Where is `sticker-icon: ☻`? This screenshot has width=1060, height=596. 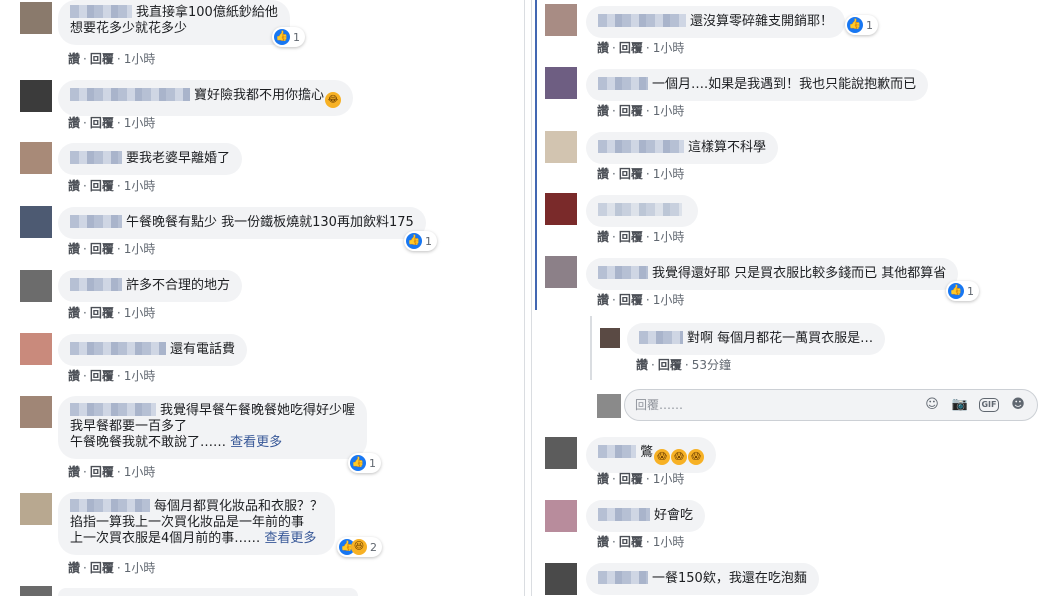 sticker-icon: ☻ is located at coordinates (1018, 405).